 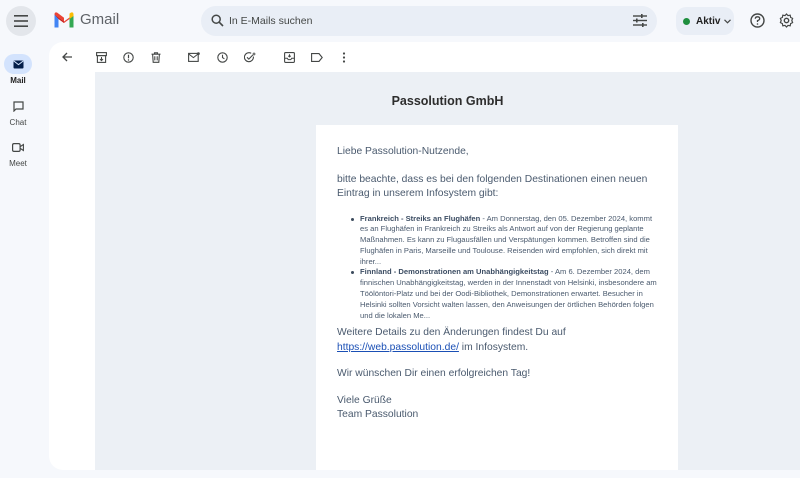 What do you see at coordinates (64, 20) in the screenshot?
I see `gmail-icon` at bounding box center [64, 20].